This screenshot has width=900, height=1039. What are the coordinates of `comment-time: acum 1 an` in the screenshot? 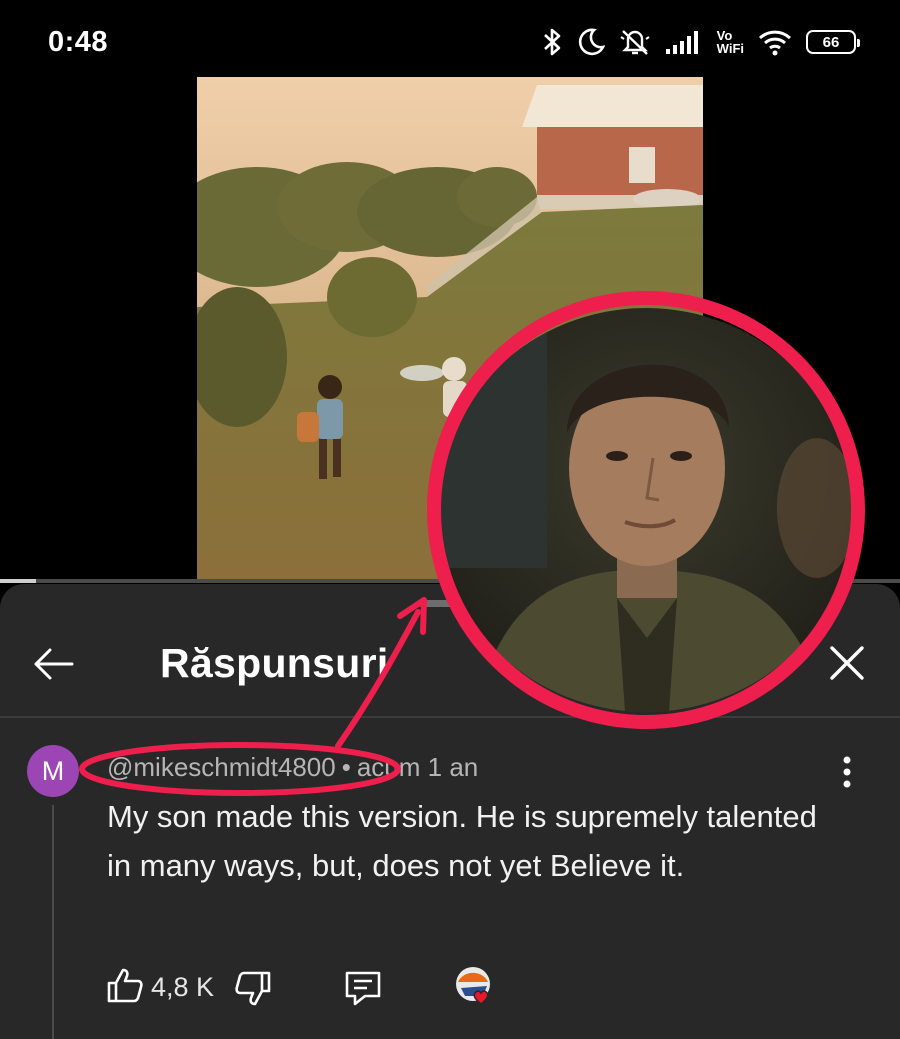 It's located at (417, 767).